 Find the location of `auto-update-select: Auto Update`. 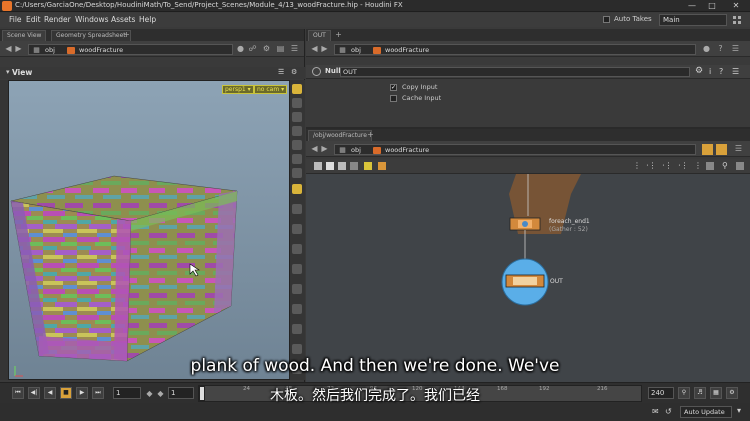

auto-update-select: Auto Update is located at coordinates (706, 412).